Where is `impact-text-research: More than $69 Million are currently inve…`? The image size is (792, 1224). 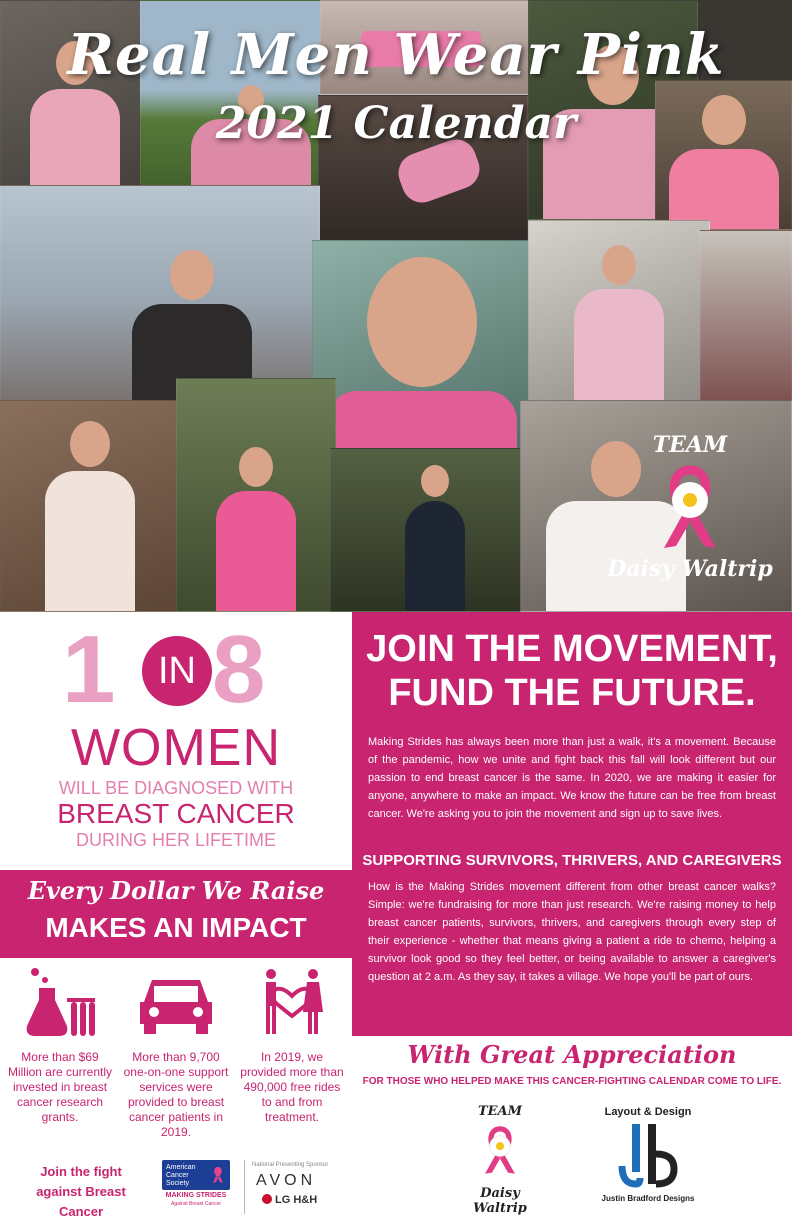
impact-text-research: More than $69 Million are currently inve… is located at coordinates (60, 1087).